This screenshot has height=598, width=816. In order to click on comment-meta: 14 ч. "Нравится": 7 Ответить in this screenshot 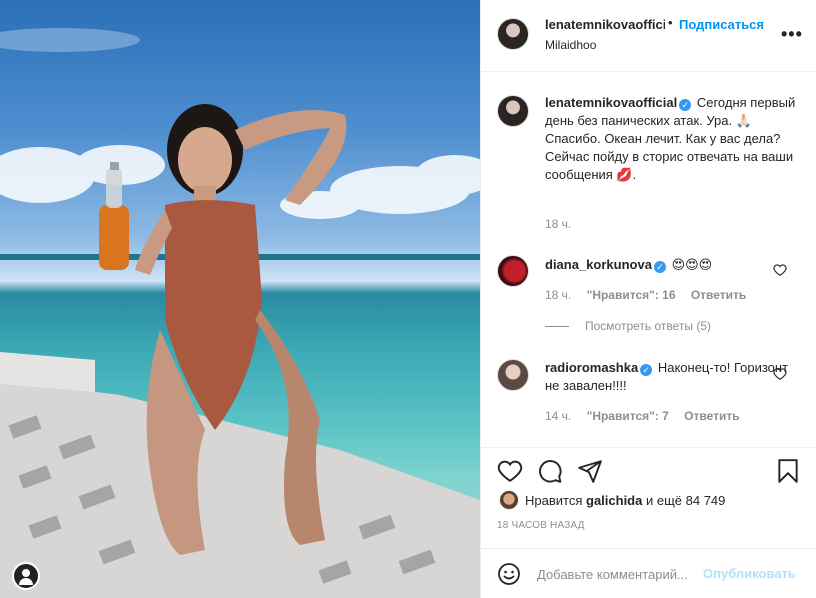, I will do `click(648, 416)`.